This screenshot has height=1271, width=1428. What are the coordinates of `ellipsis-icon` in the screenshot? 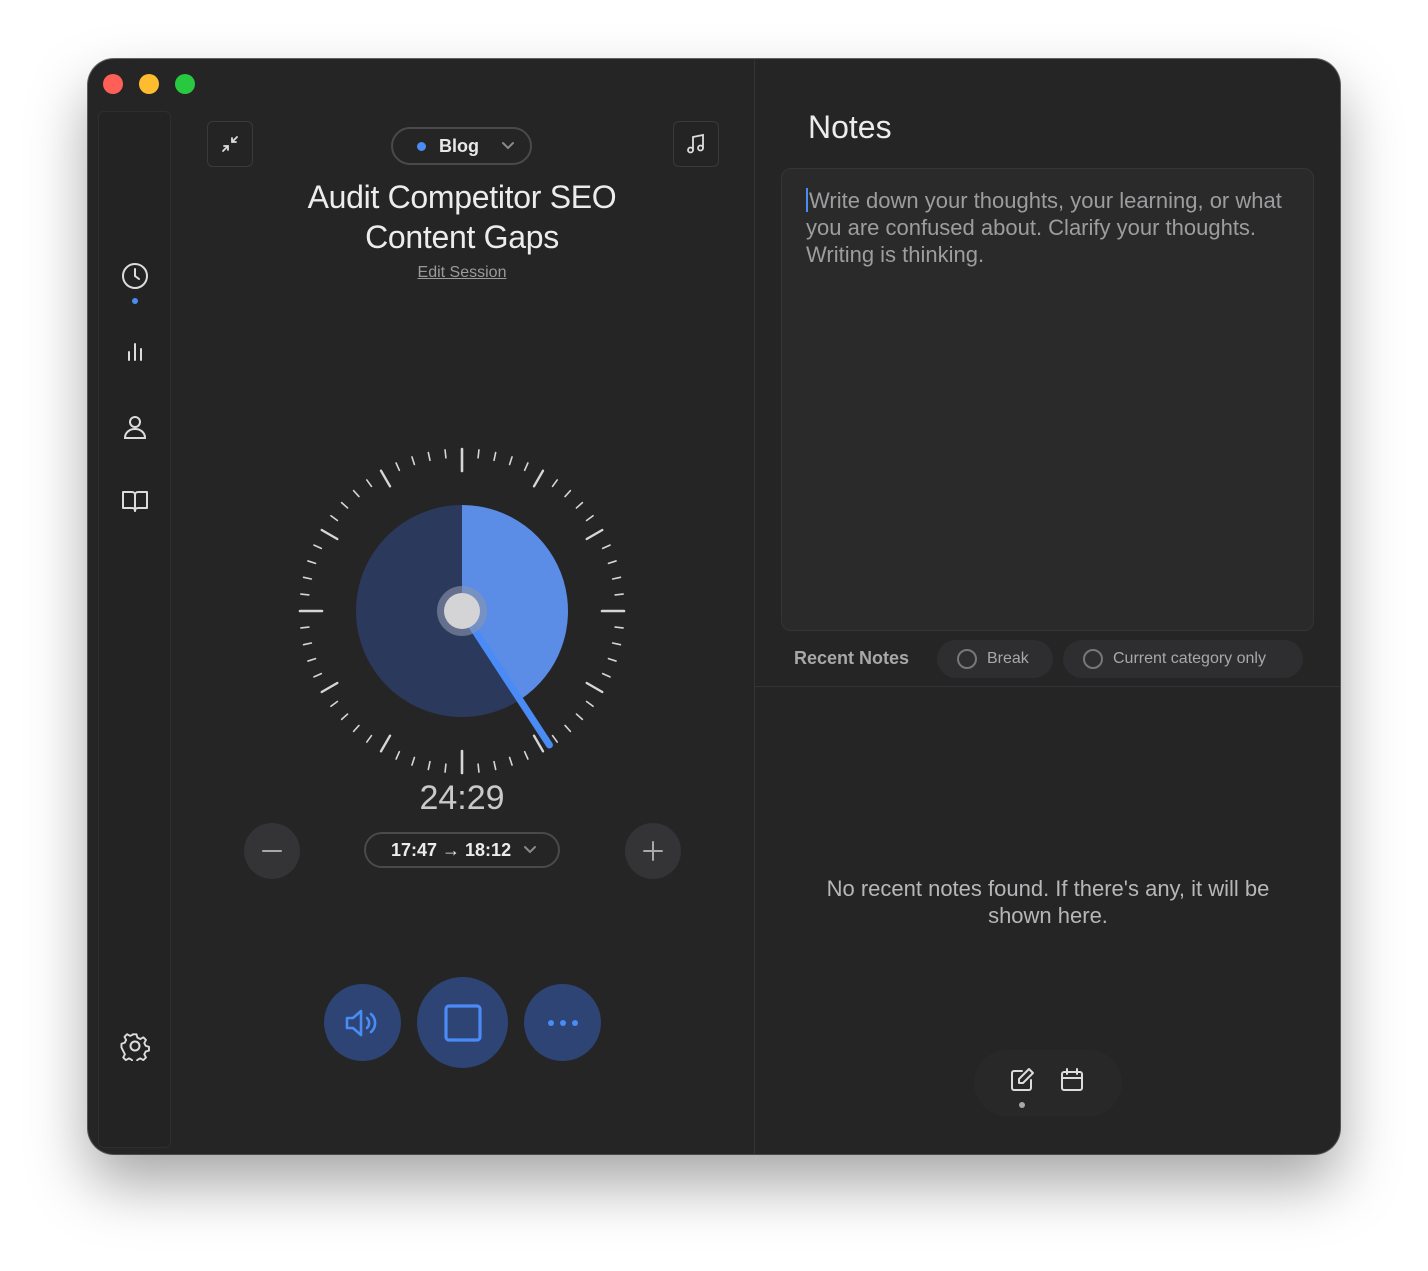 It's located at (562, 1022).